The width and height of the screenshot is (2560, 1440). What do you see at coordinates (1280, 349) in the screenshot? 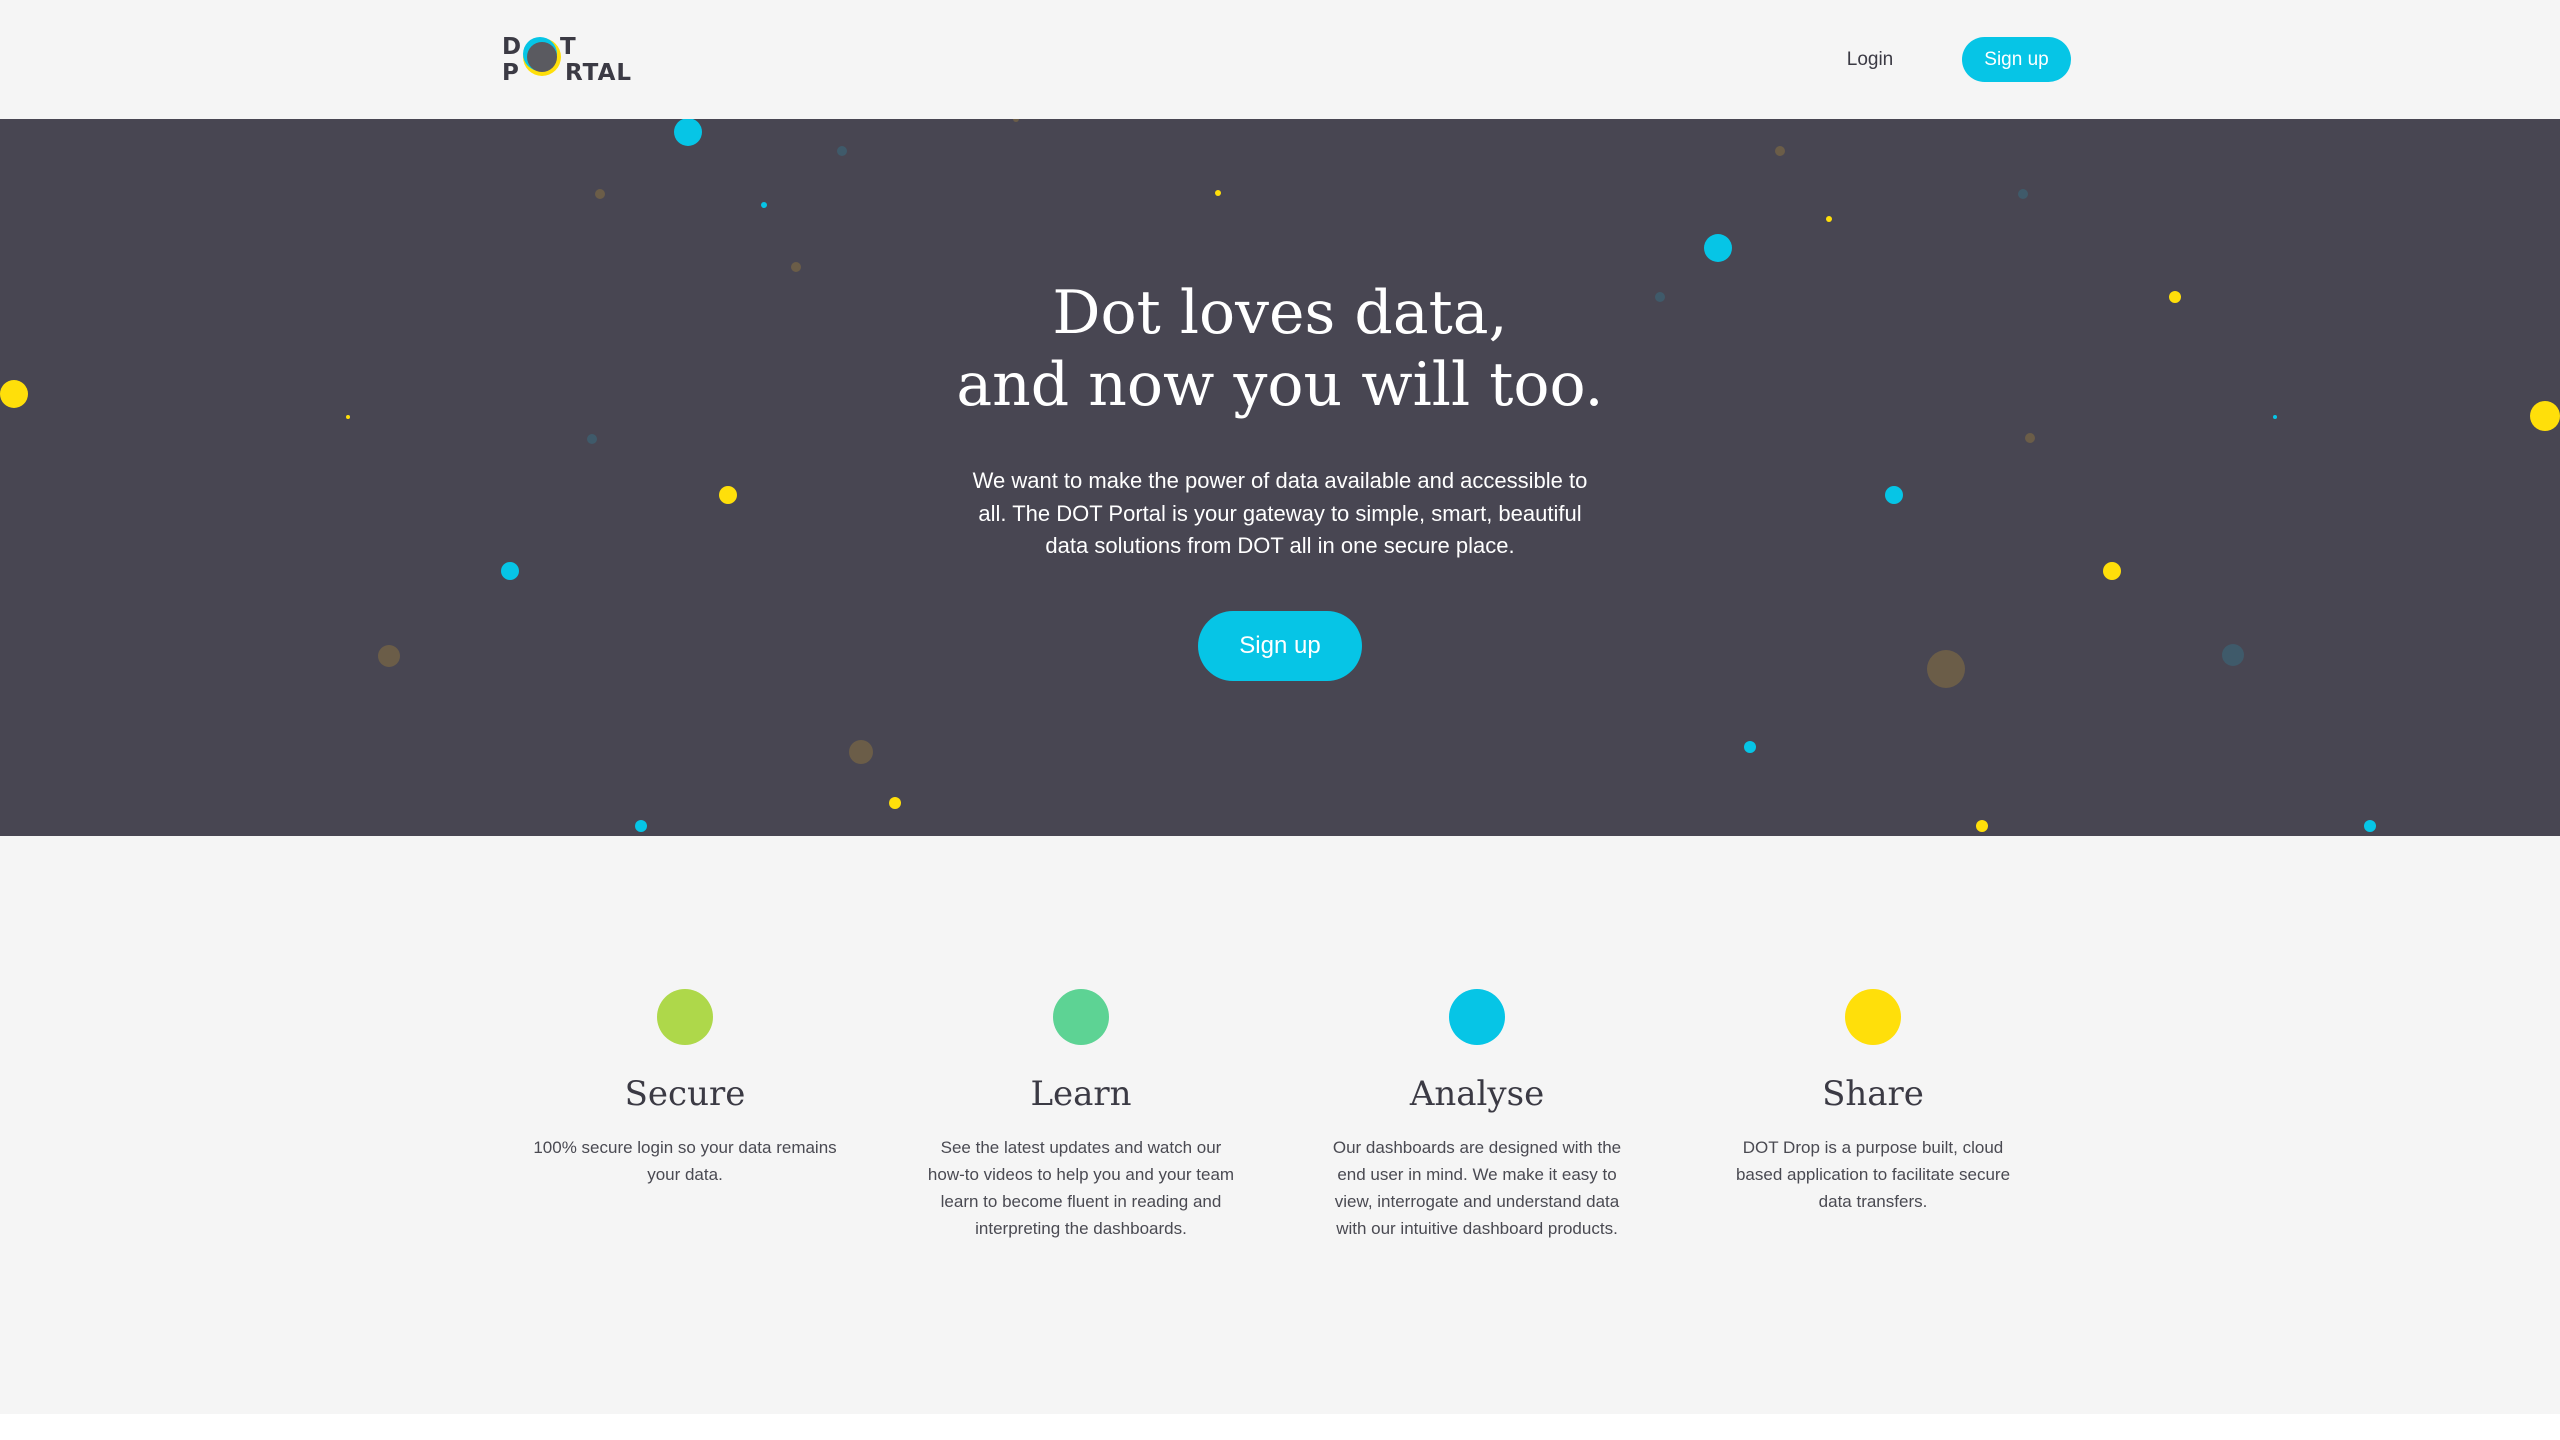
I see `hero-heading: Dot loves data, and now you will too.` at bounding box center [1280, 349].